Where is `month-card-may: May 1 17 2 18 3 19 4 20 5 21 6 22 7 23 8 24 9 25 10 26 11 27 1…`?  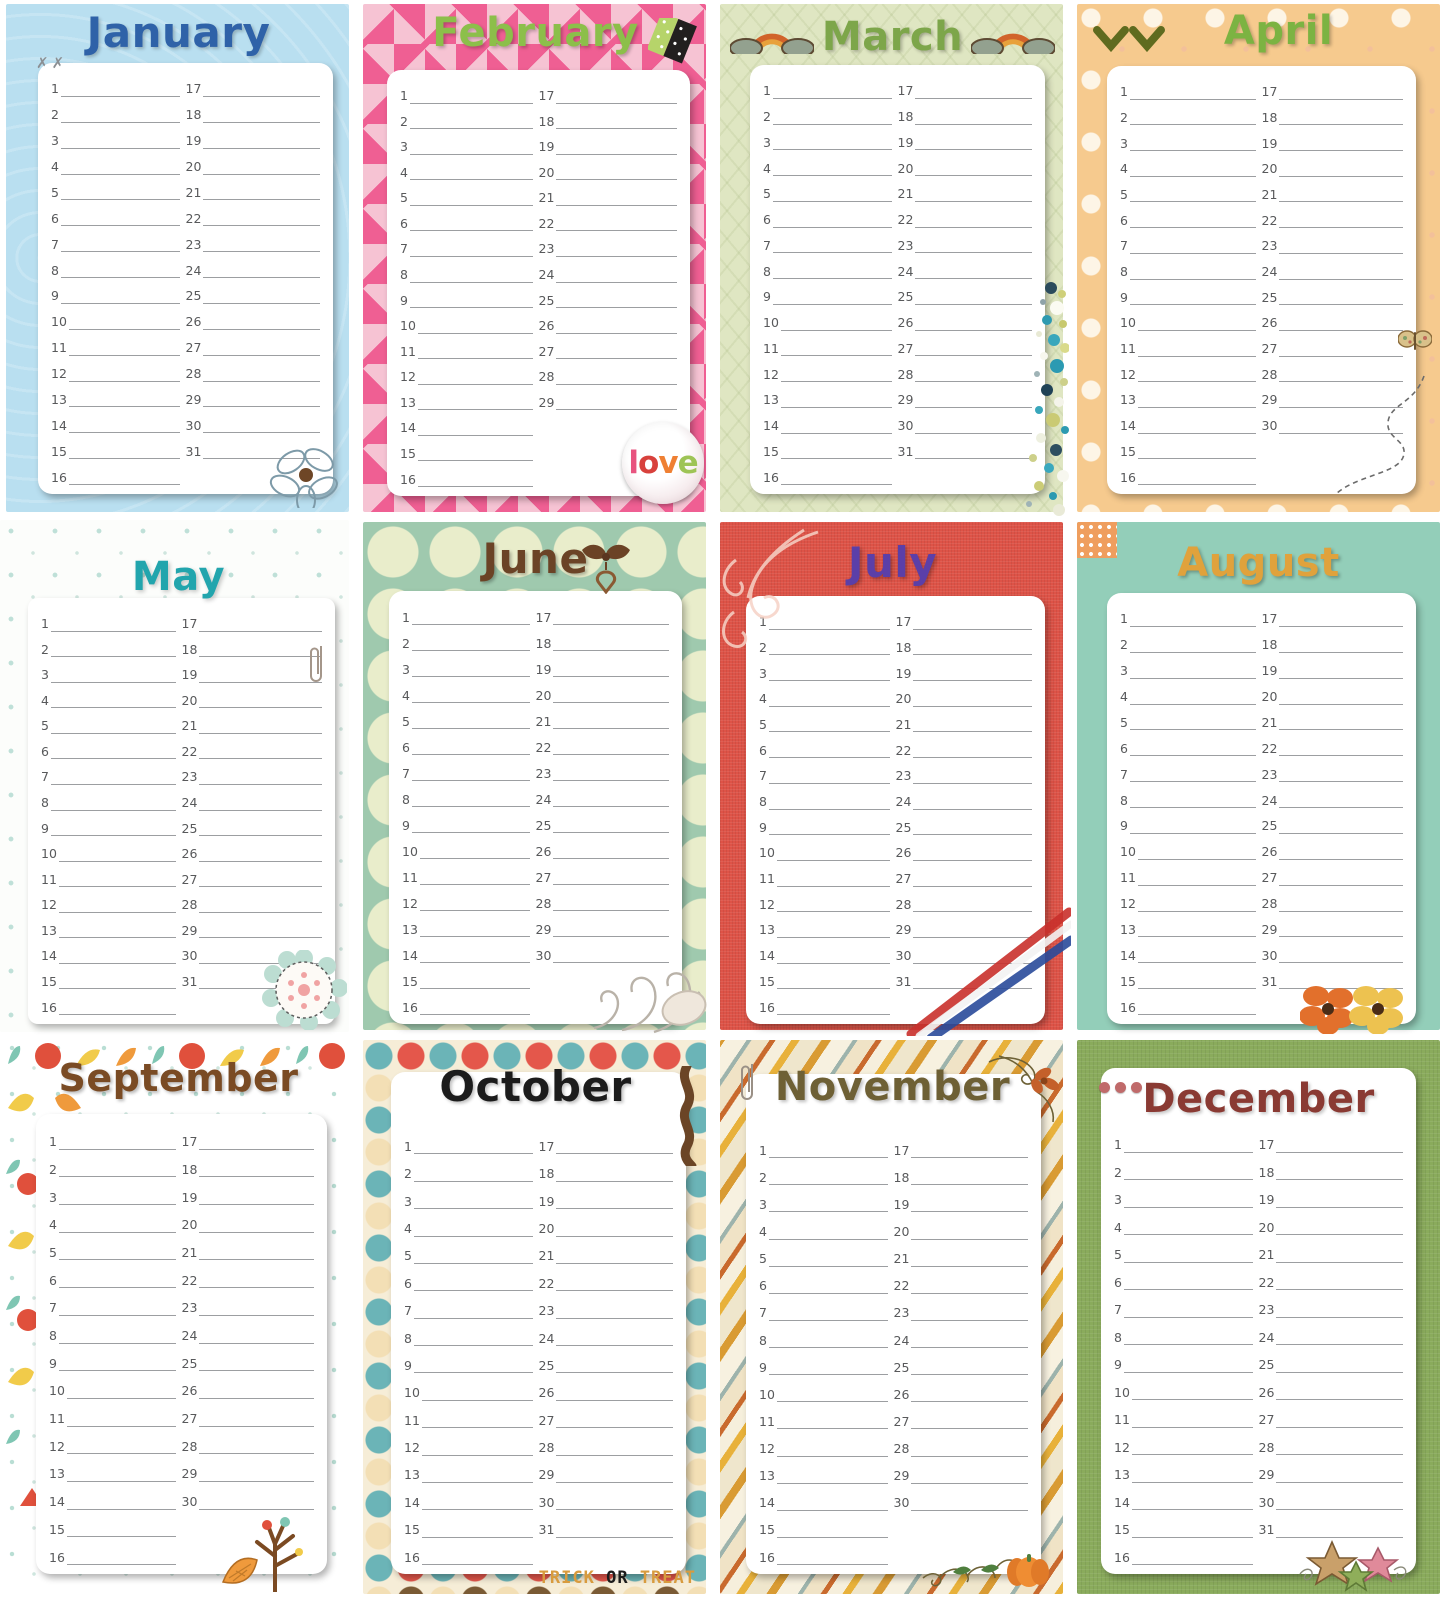 month-card-may: May 1 17 2 18 3 19 4 20 5 21 6 22 7 23 8 24 9 25 10 26 11 27 1… is located at coordinates (178, 777).